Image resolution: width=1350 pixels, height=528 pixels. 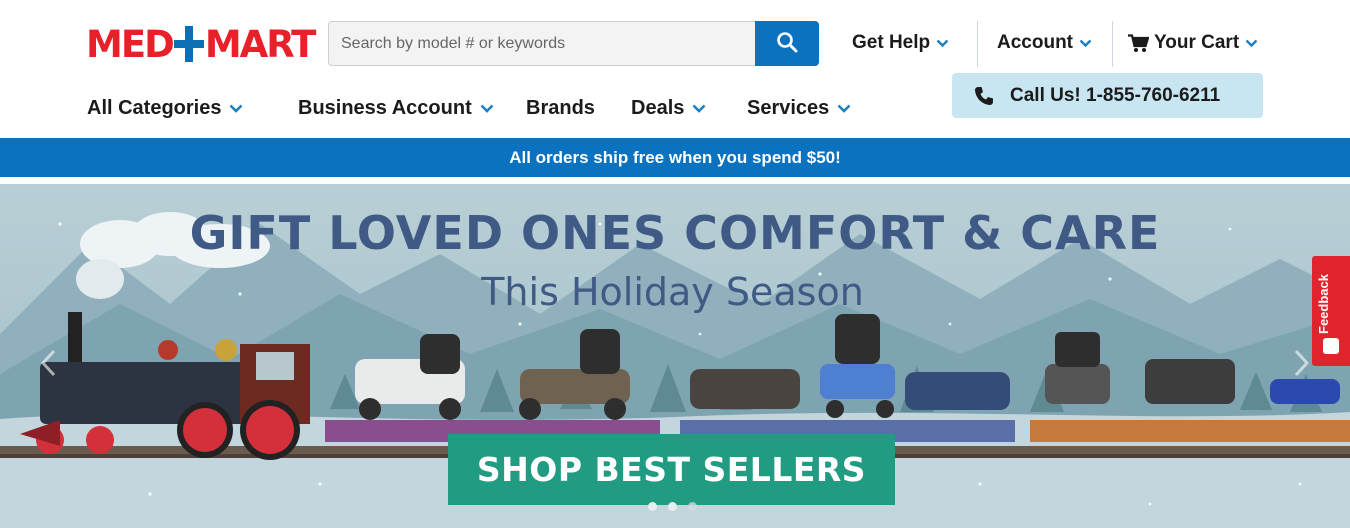 I want to click on nav-label: Brands, so click(x=560, y=107).